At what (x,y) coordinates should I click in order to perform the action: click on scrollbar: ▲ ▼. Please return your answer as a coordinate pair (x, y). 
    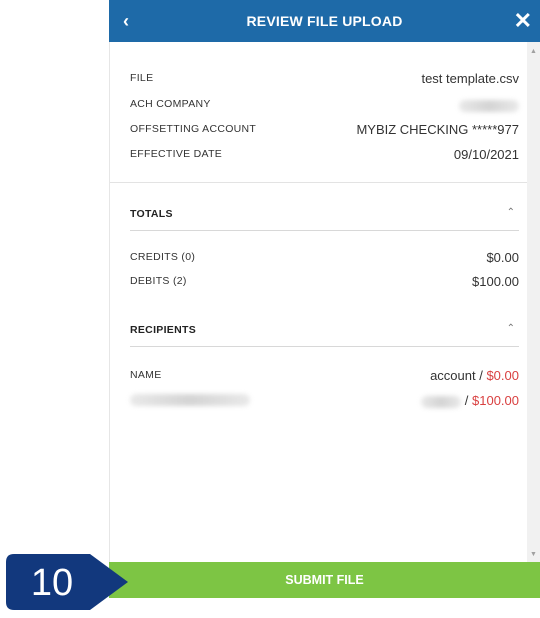
    Looking at the image, I should click on (533, 302).